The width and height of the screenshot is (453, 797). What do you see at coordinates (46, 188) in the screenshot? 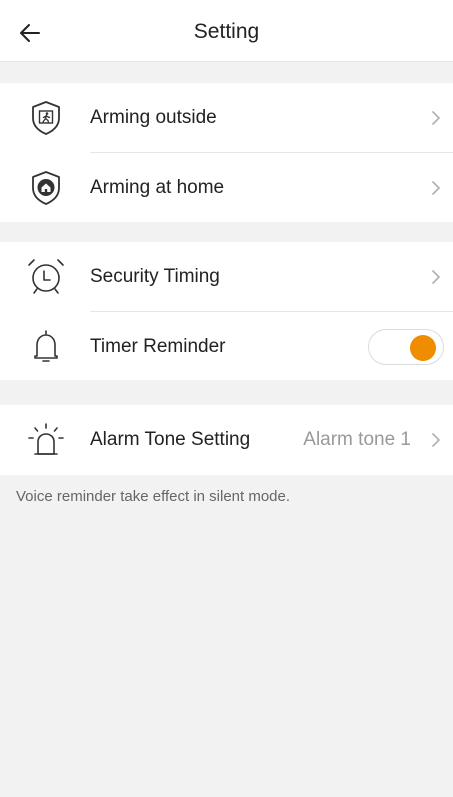
I see `shield-house-icon` at bounding box center [46, 188].